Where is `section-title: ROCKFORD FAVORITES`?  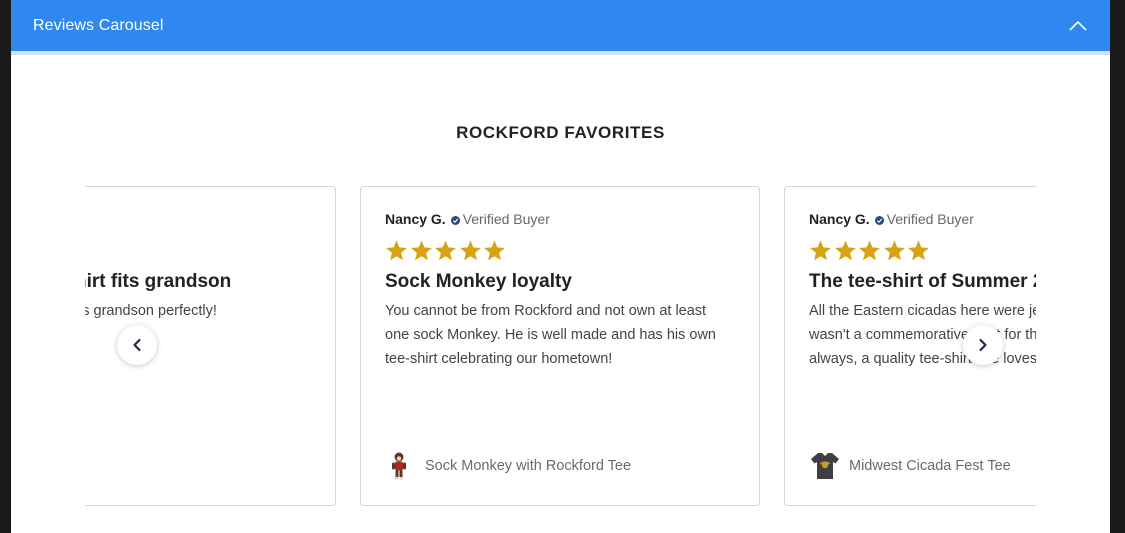 section-title: ROCKFORD FAVORITES is located at coordinates (560, 132).